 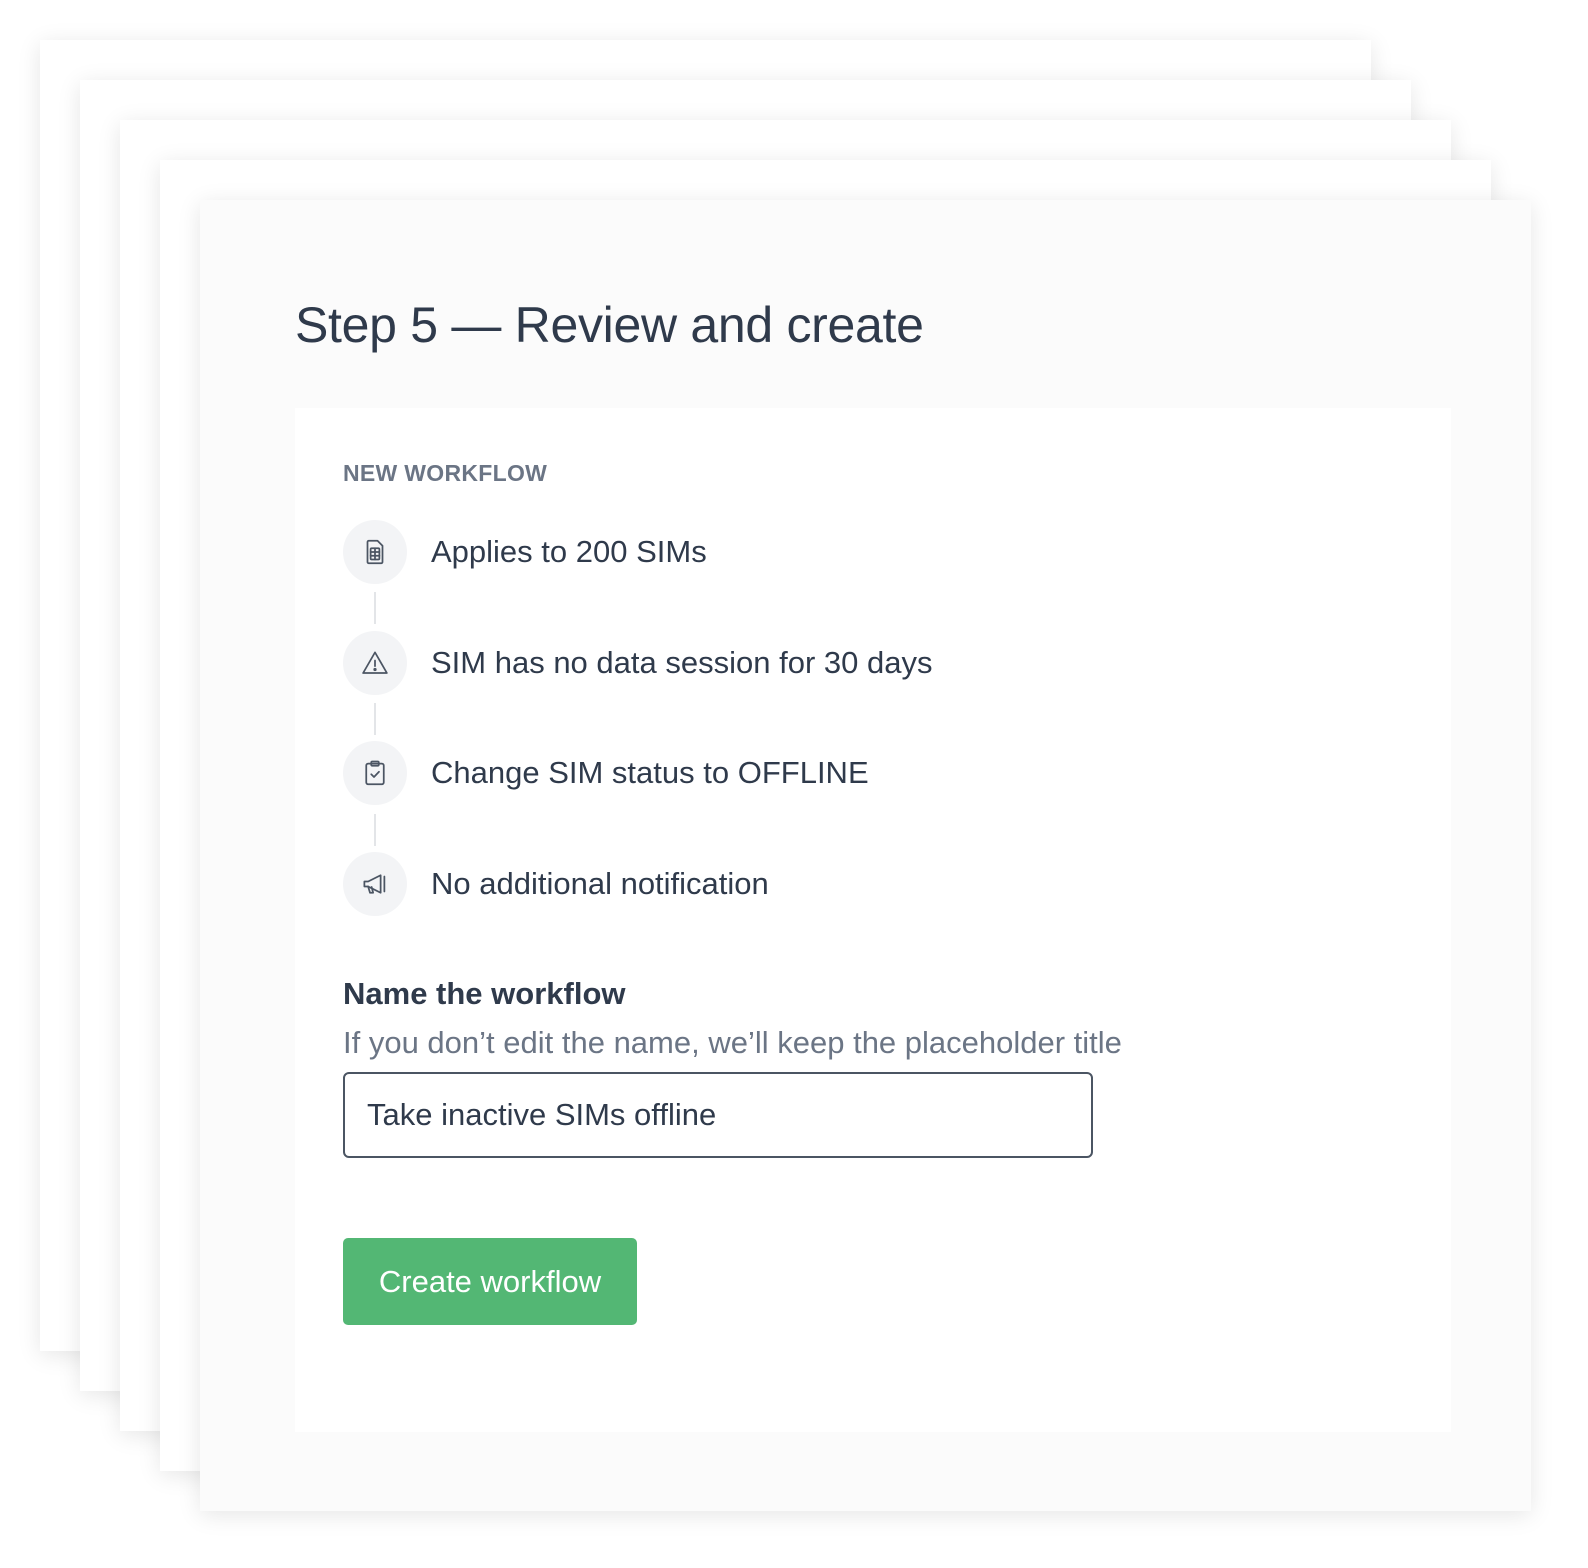 I want to click on timeline-item-action: Change SIM status to OFFLINE, so click(x=606, y=773).